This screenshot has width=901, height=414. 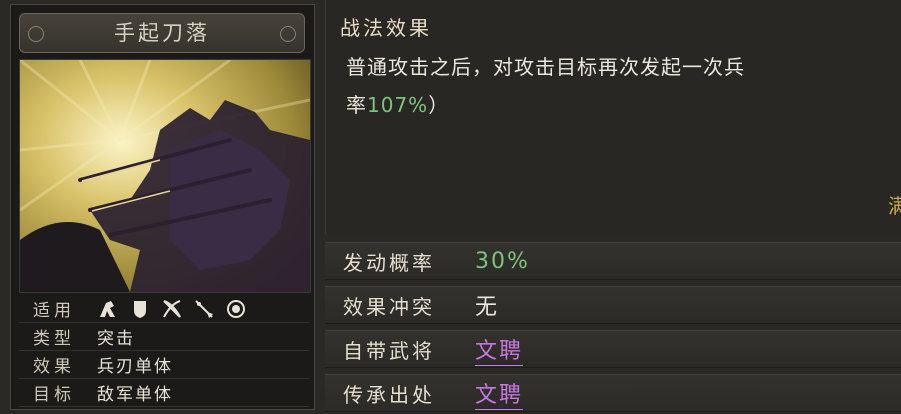 What do you see at coordinates (54, 395) in the screenshot?
I see `attr-key: 目标` at bounding box center [54, 395].